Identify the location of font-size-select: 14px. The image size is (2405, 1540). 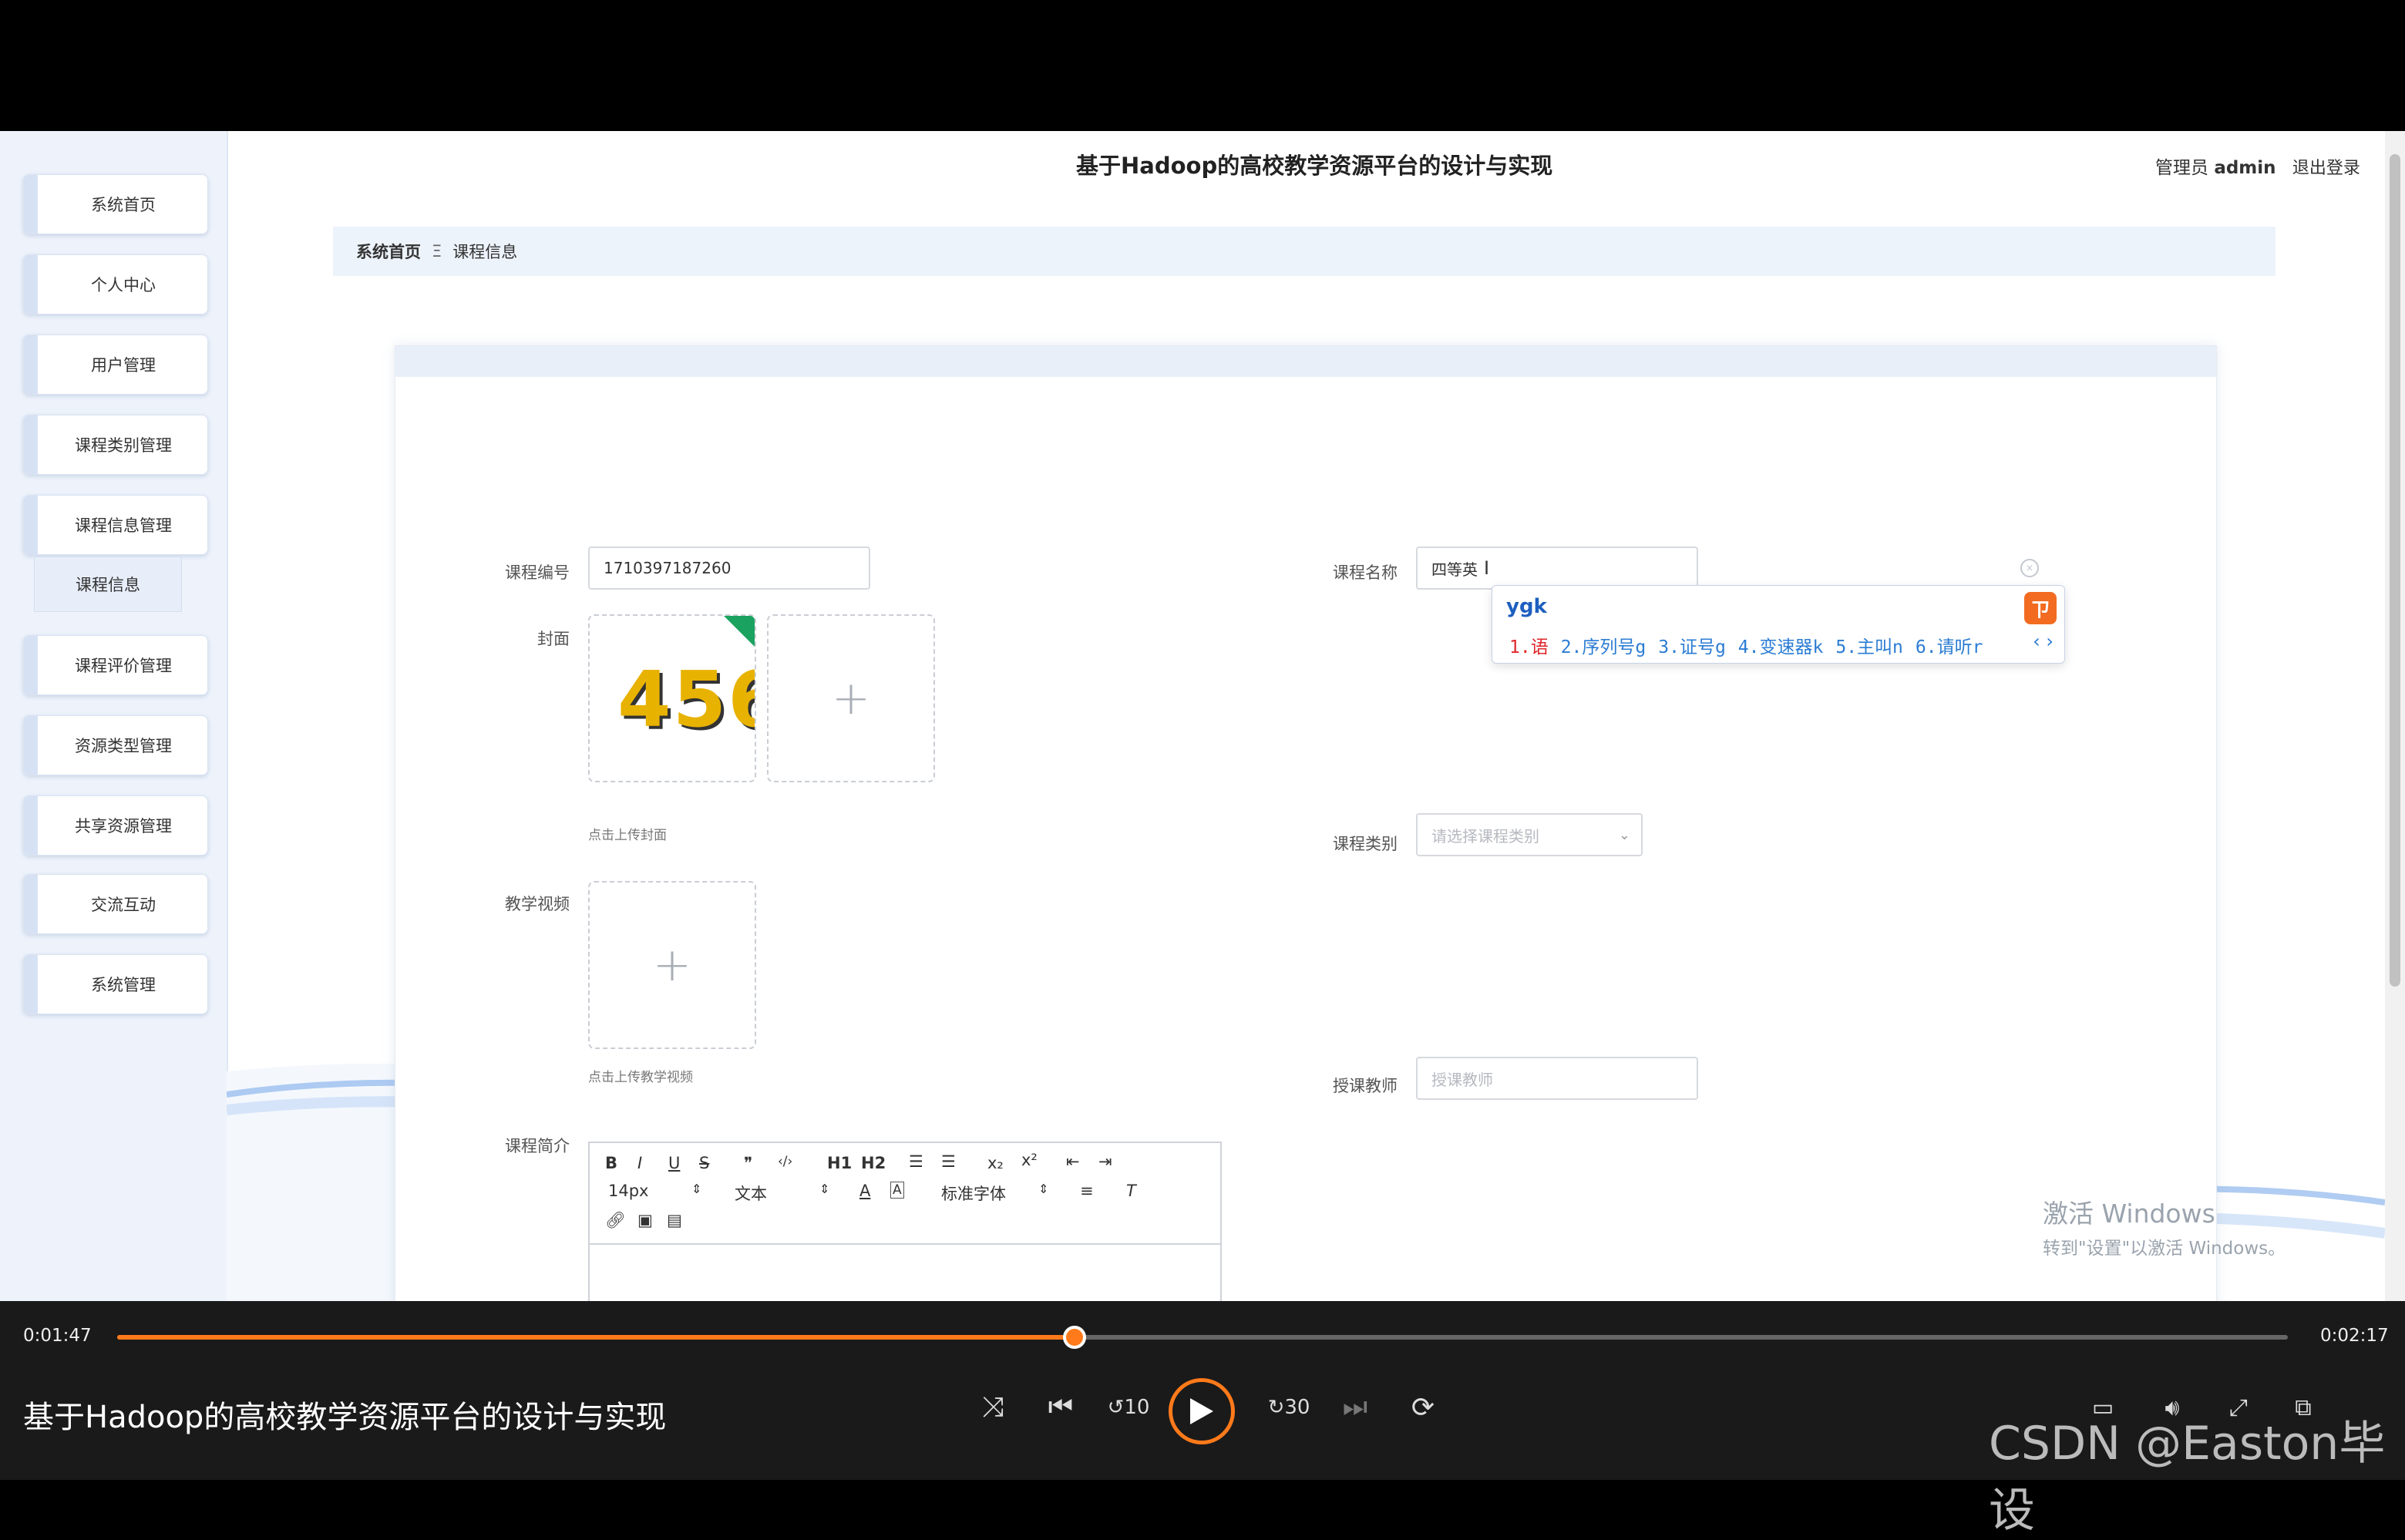
(628, 1191).